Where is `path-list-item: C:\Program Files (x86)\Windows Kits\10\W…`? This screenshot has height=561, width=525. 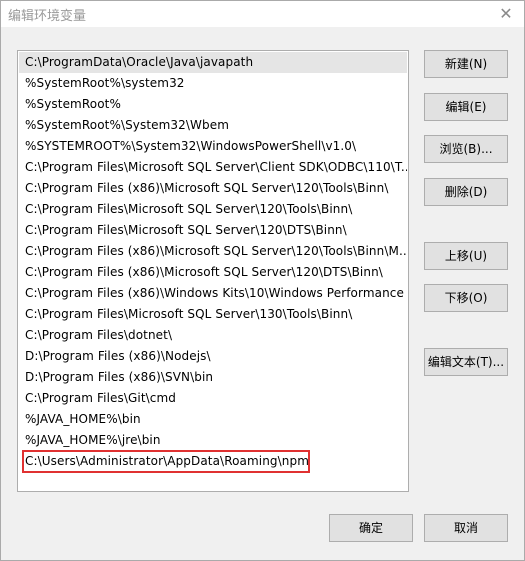 path-list-item: C:\Program Files (x86)\Windows Kits\10\W… is located at coordinates (213, 293).